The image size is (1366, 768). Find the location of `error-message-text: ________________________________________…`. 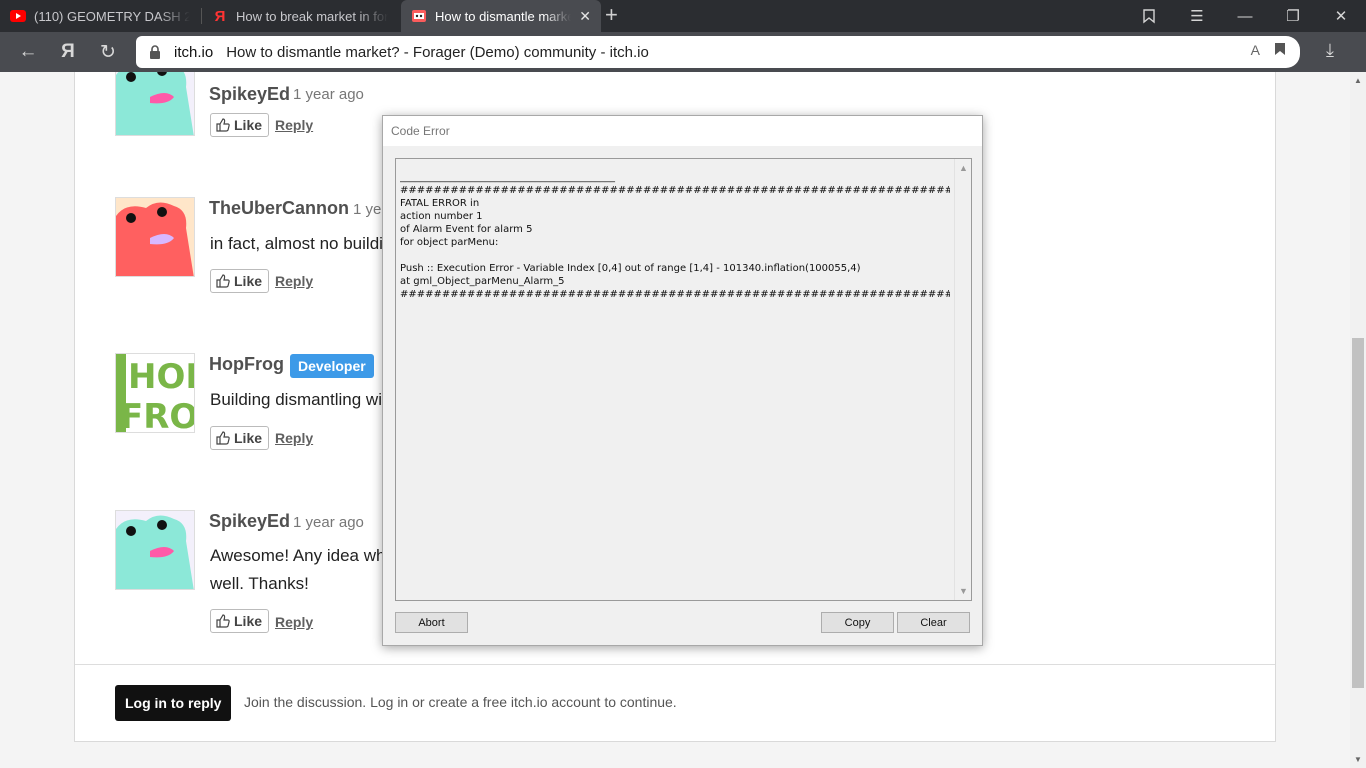

error-message-text: ________________________________________… is located at coordinates (675, 236).